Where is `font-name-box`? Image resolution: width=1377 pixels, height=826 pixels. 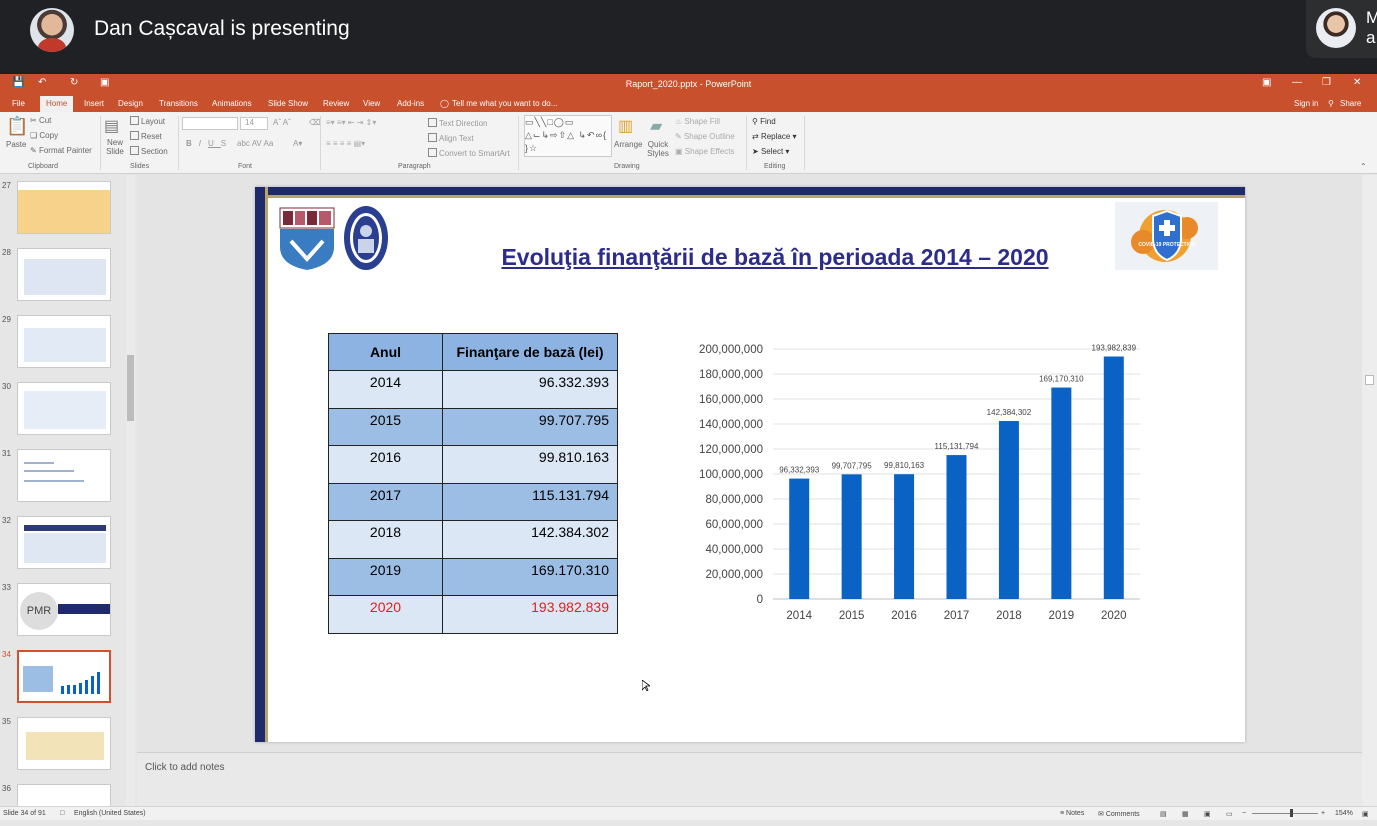 font-name-box is located at coordinates (210, 123).